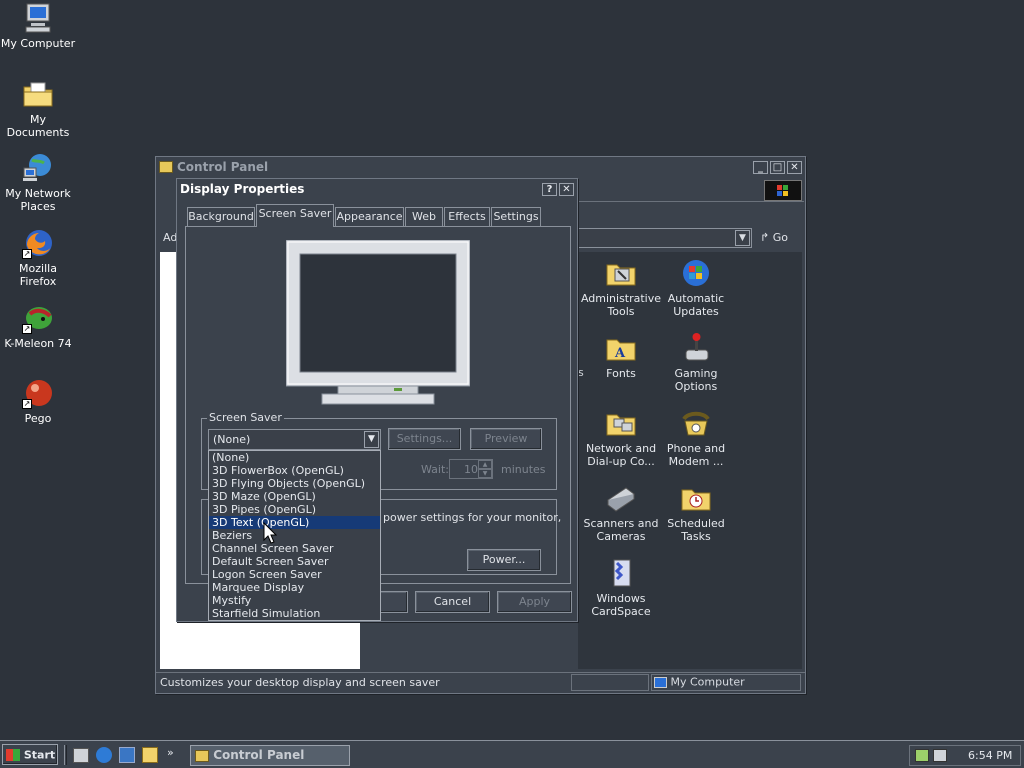 Image resolution: width=1024 pixels, height=768 pixels. I want to click on cp-item-label: Scheduled Tasks, so click(696, 530).